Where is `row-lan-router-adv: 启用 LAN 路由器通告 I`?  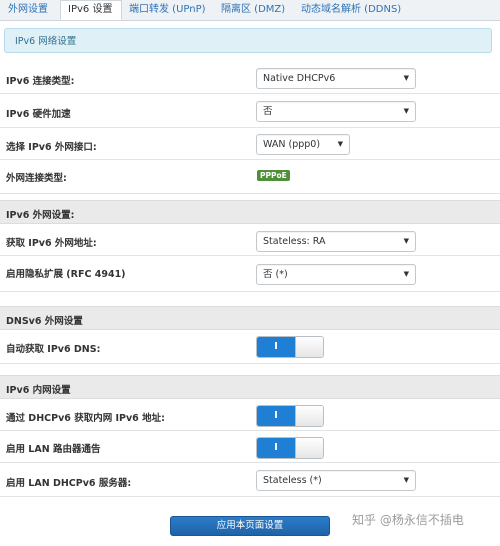
row-lan-router-adv: 启用 LAN 路由器通告 I is located at coordinates (250, 448).